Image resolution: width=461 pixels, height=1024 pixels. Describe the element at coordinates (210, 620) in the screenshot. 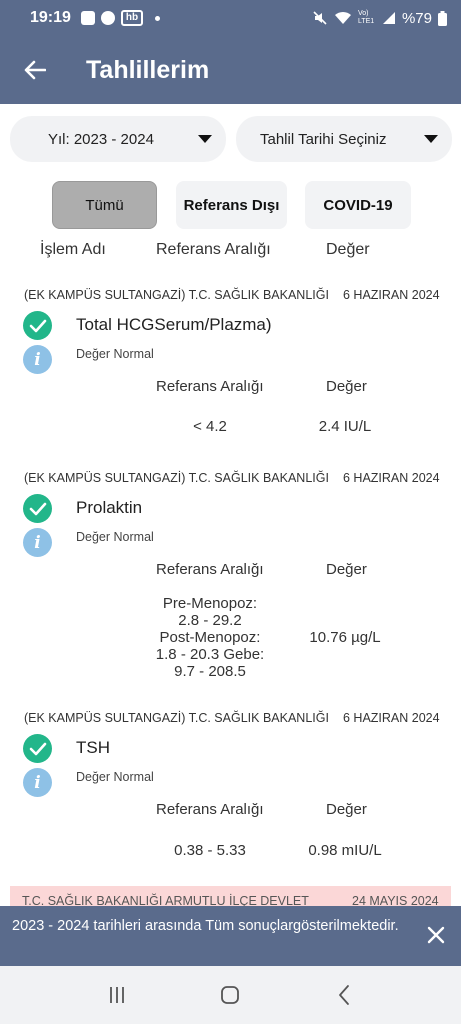

I see `reference-line: 2.8 - 29.2` at that location.